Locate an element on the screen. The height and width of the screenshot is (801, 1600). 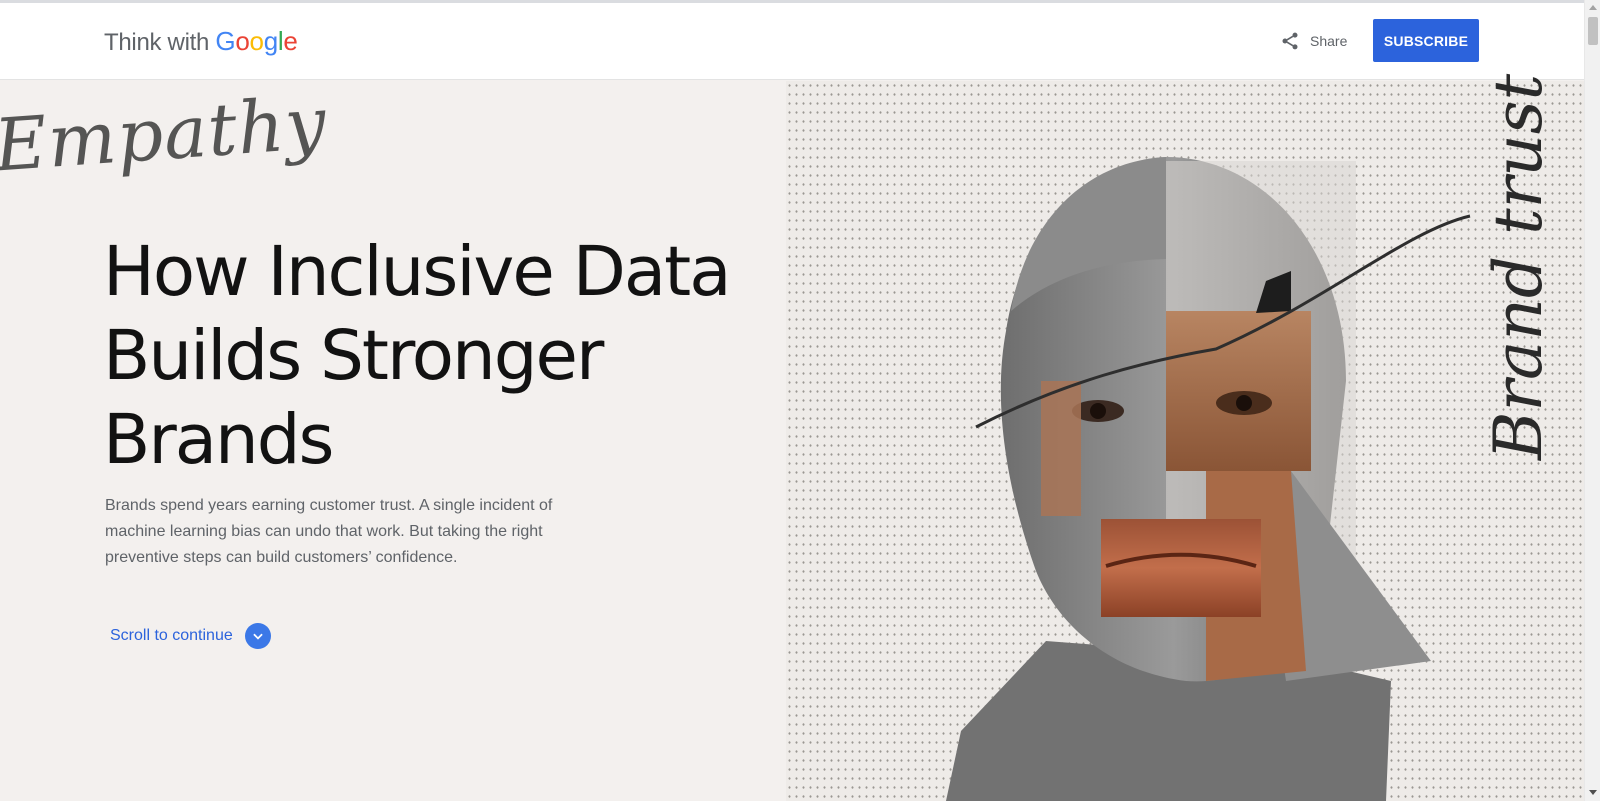
share-button: Share is located at coordinates (1313, 41).